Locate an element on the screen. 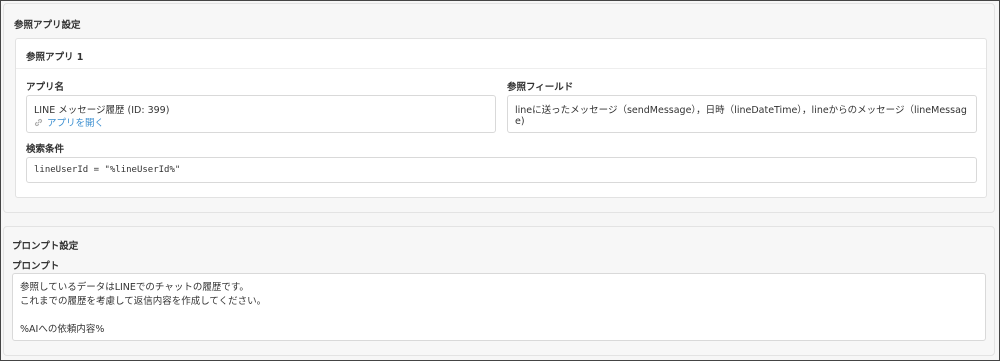  open-app-link: アプリを開く is located at coordinates (69, 122).